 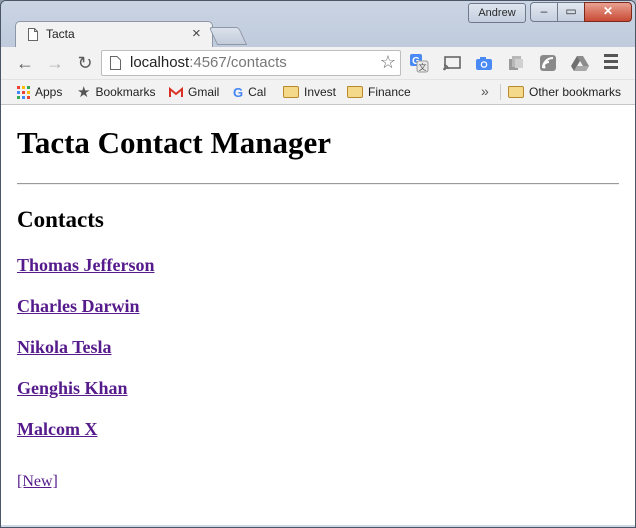 What do you see at coordinates (249, 92) in the screenshot?
I see `bookmark-cal: G Cal` at bounding box center [249, 92].